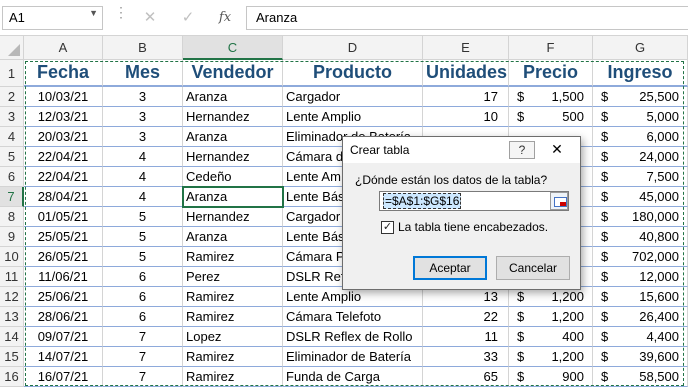  What do you see at coordinates (466, 73) in the screenshot?
I see `header-cell: Unidades` at bounding box center [466, 73].